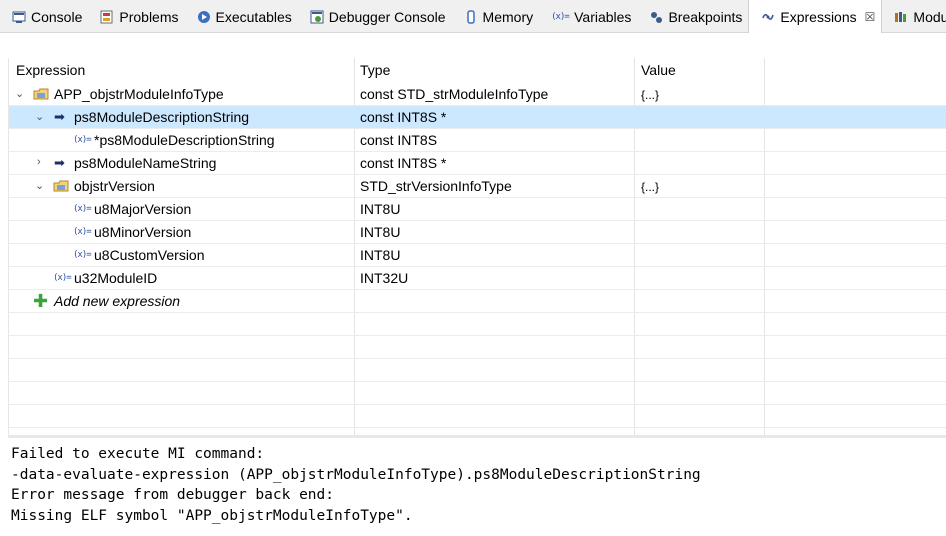  What do you see at coordinates (143, 232) in the screenshot?
I see `expression-name: u8MinorVersion` at bounding box center [143, 232].